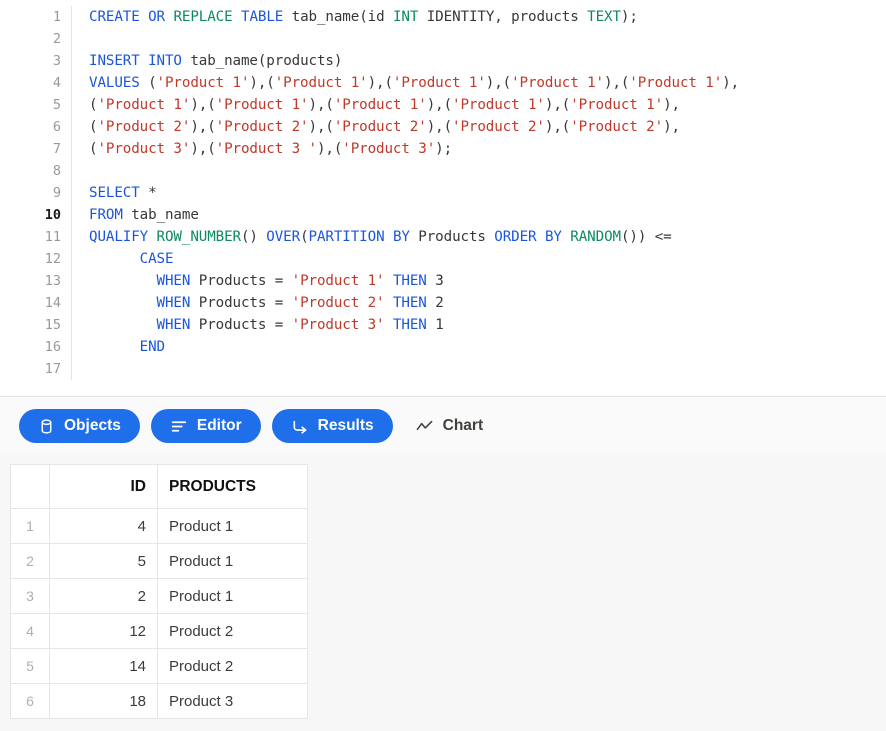 This screenshot has height=731, width=886. I want to click on id-cell: 5, so click(103, 561).